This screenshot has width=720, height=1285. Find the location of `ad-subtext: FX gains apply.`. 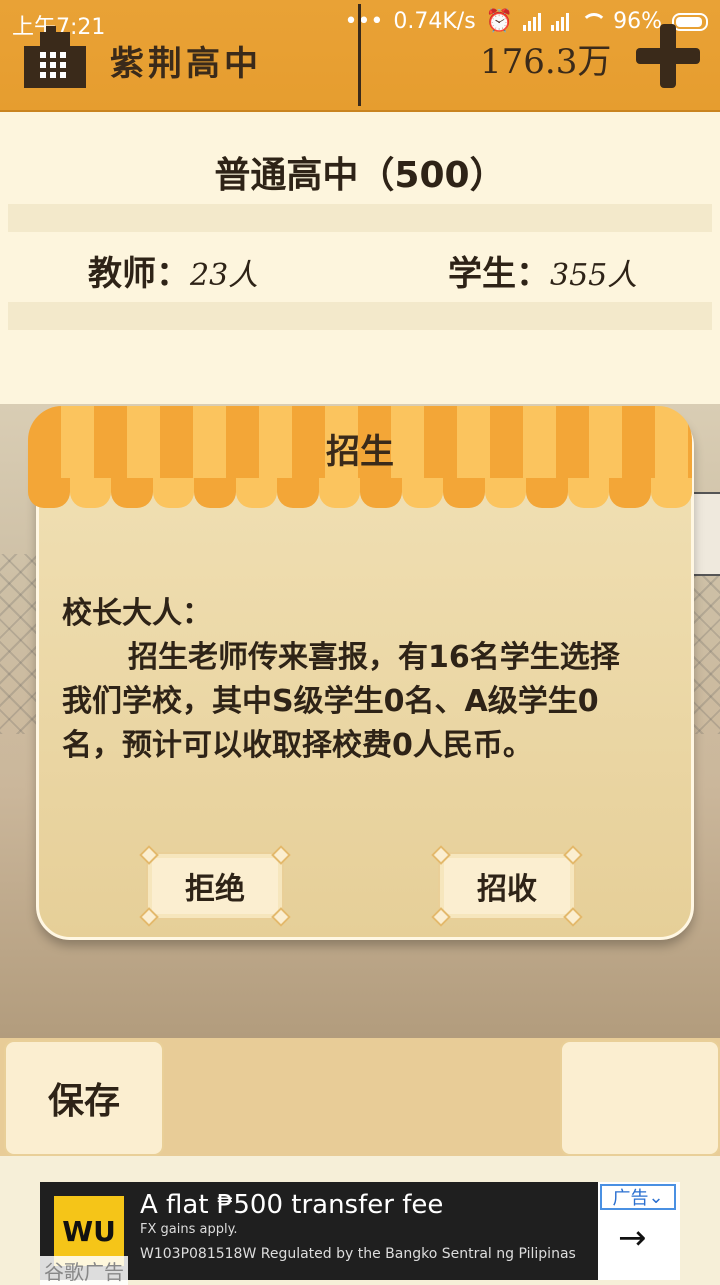

ad-subtext: FX gains apply. is located at coordinates (189, 1229).